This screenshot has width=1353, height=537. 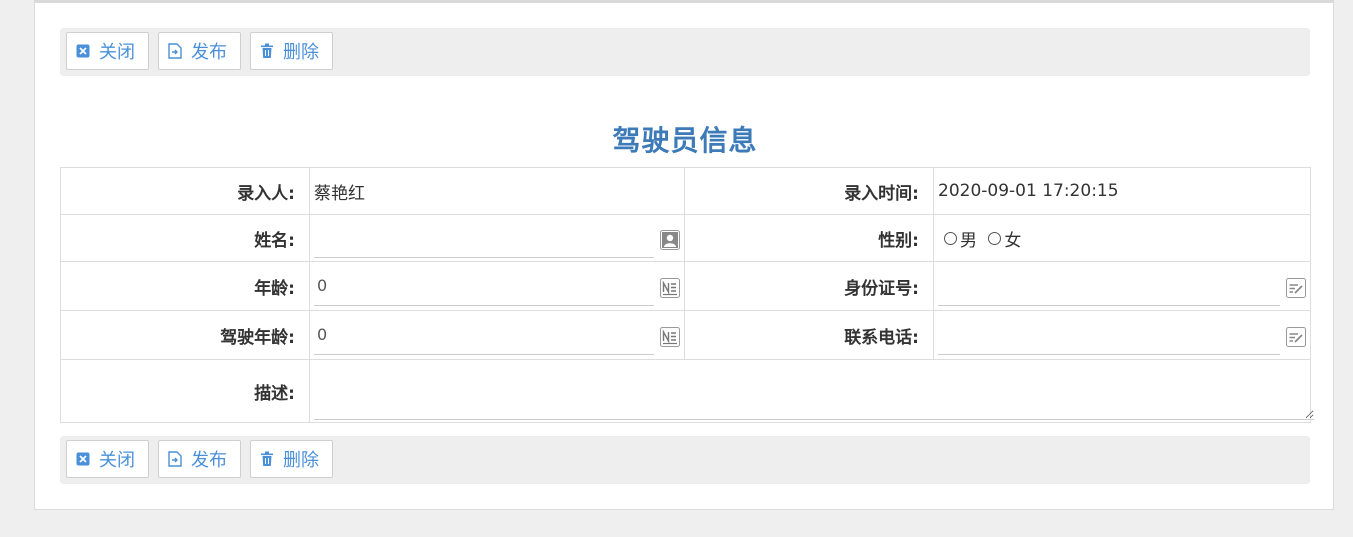 I want to click on top-toolbar: 关闭 发布 删除, so click(x=685, y=52).